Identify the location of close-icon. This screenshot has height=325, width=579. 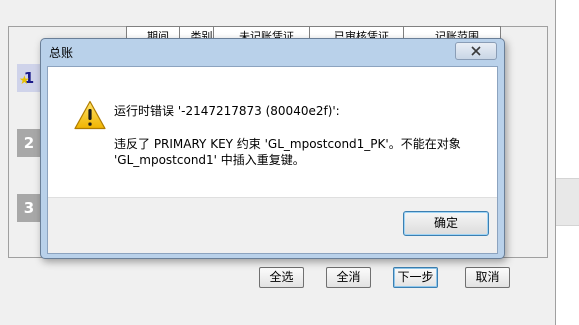
(476, 51).